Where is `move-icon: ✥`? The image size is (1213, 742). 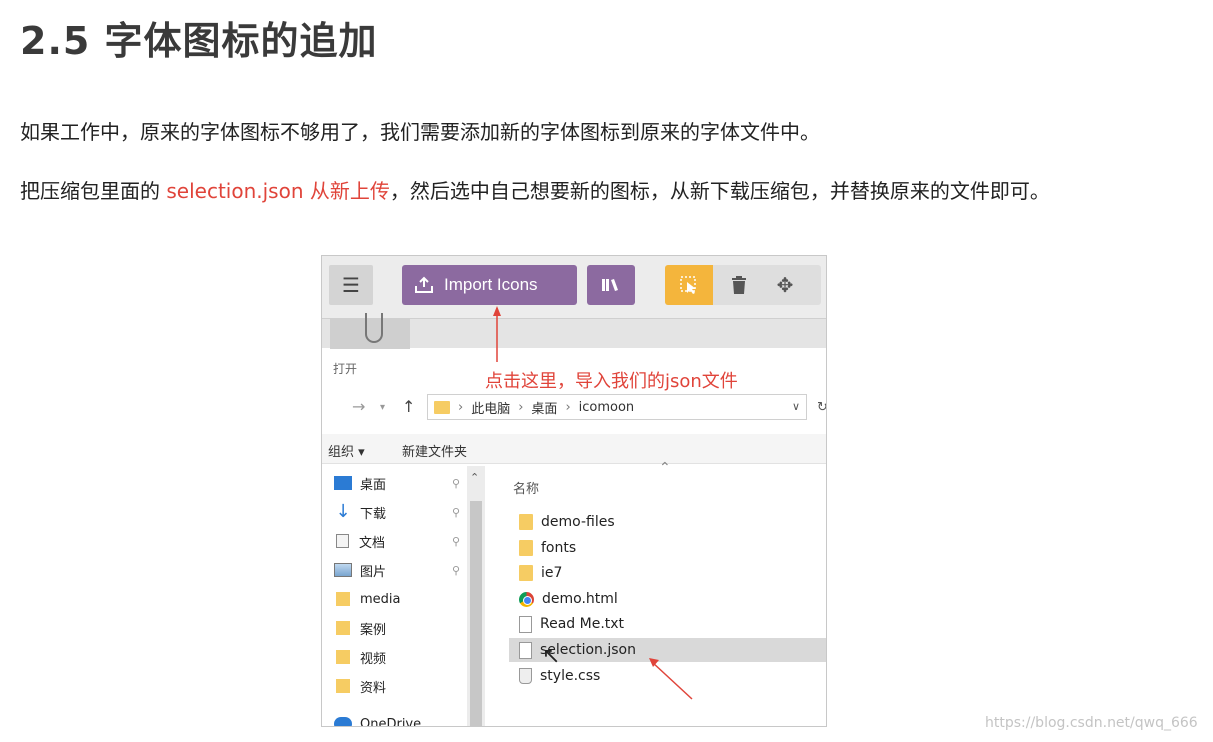 move-icon: ✥ is located at coordinates (785, 285).